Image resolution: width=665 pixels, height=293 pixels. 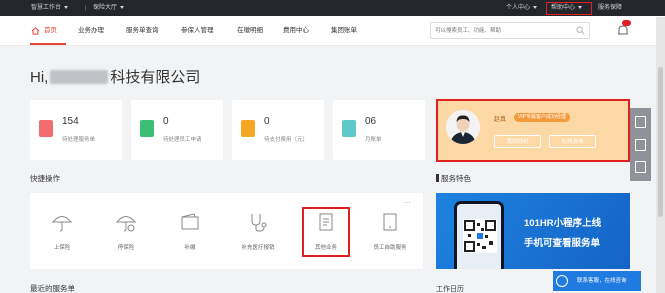 What do you see at coordinates (62, 224) in the screenshot?
I see `umbrella-icon` at bounding box center [62, 224].